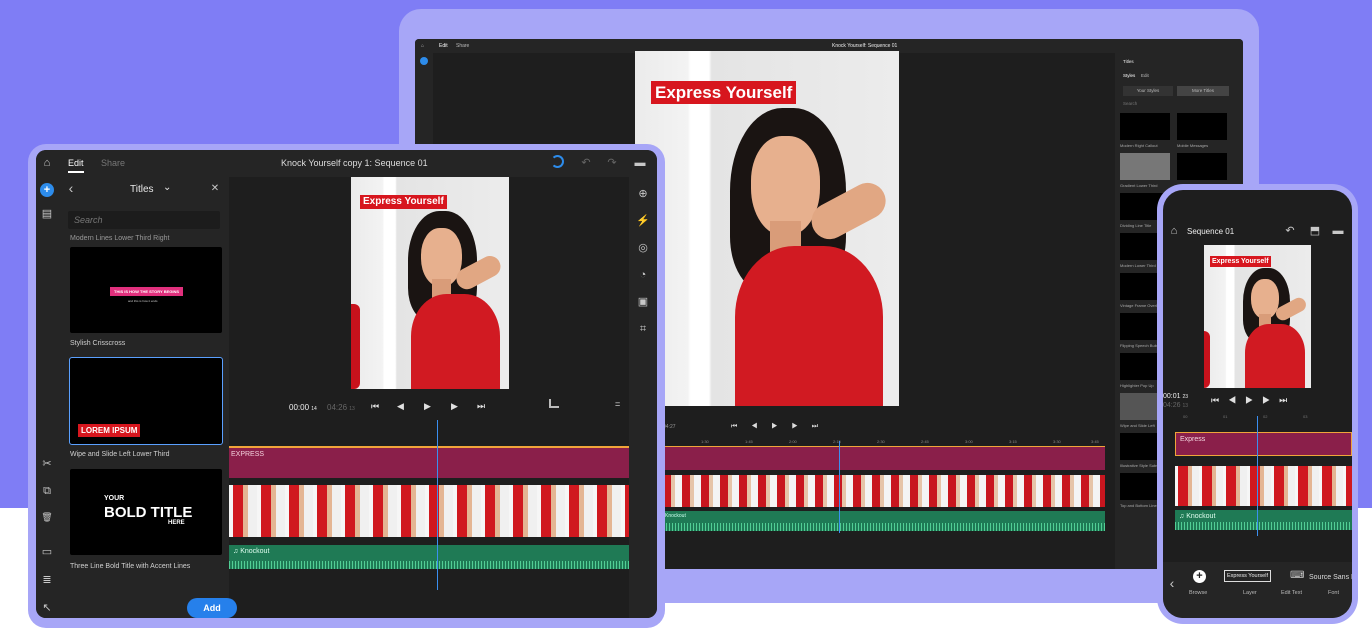 Image resolution: width=1372 pixels, height=629 pixels. Describe the element at coordinates (375, 406) in the screenshot. I see `skip-start-icon: ⏮` at that location.